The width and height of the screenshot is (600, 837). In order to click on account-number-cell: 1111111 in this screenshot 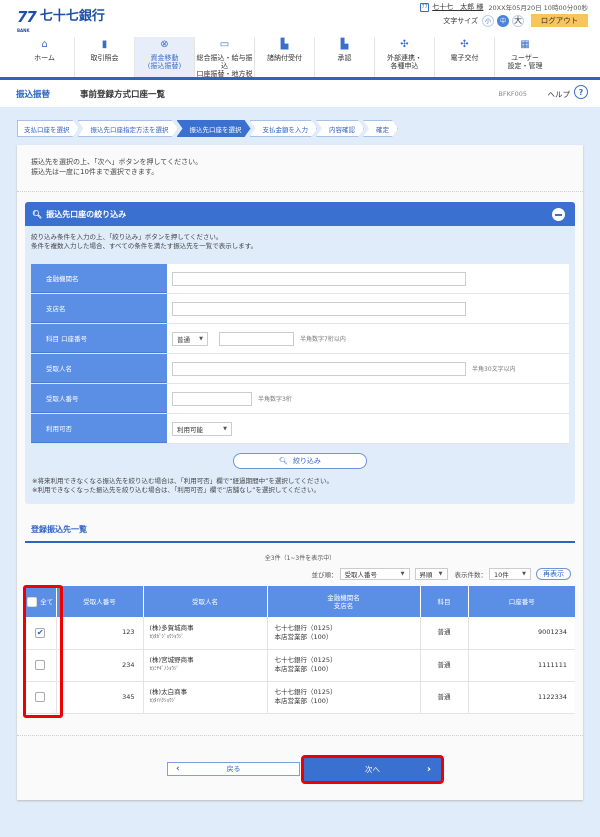, I will do `click(521, 665)`.